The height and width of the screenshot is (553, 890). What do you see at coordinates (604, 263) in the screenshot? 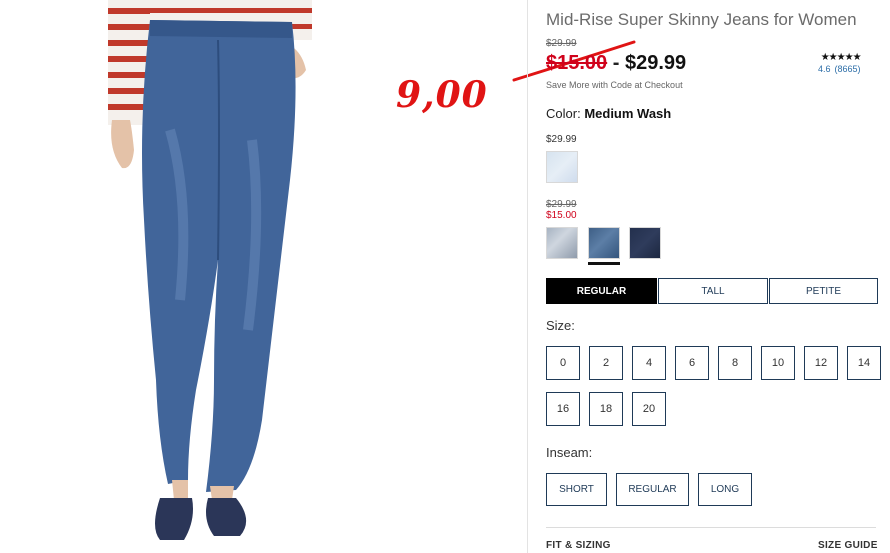
I see `selected-swatch-indicator` at bounding box center [604, 263].